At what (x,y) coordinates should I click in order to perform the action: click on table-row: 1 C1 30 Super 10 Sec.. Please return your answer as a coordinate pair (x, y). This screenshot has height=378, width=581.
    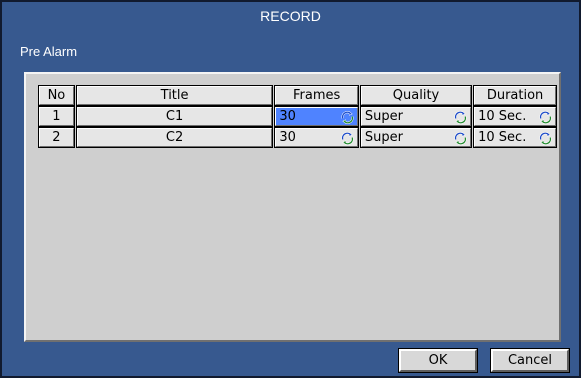
    Looking at the image, I should click on (297, 116).